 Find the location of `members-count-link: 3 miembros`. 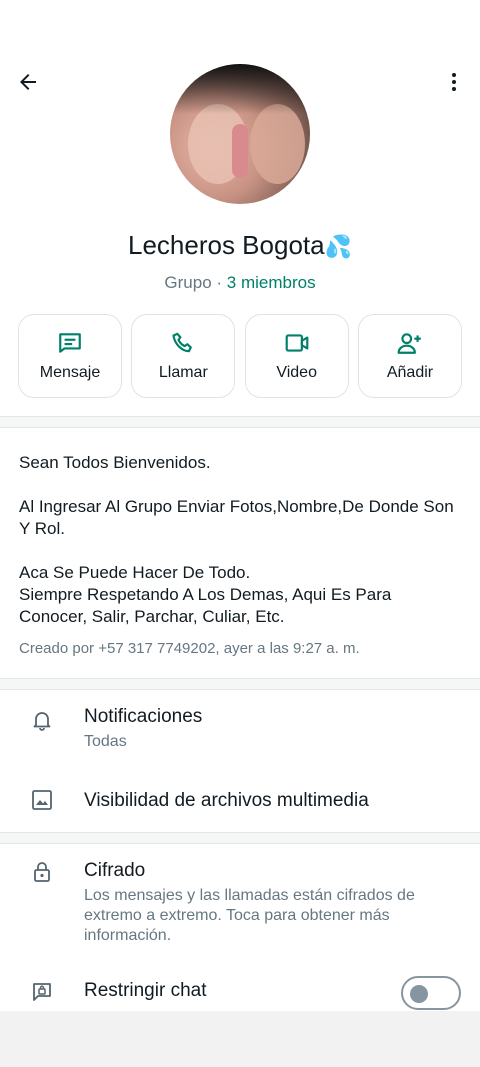

members-count-link: 3 miembros is located at coordinates (271, 282).